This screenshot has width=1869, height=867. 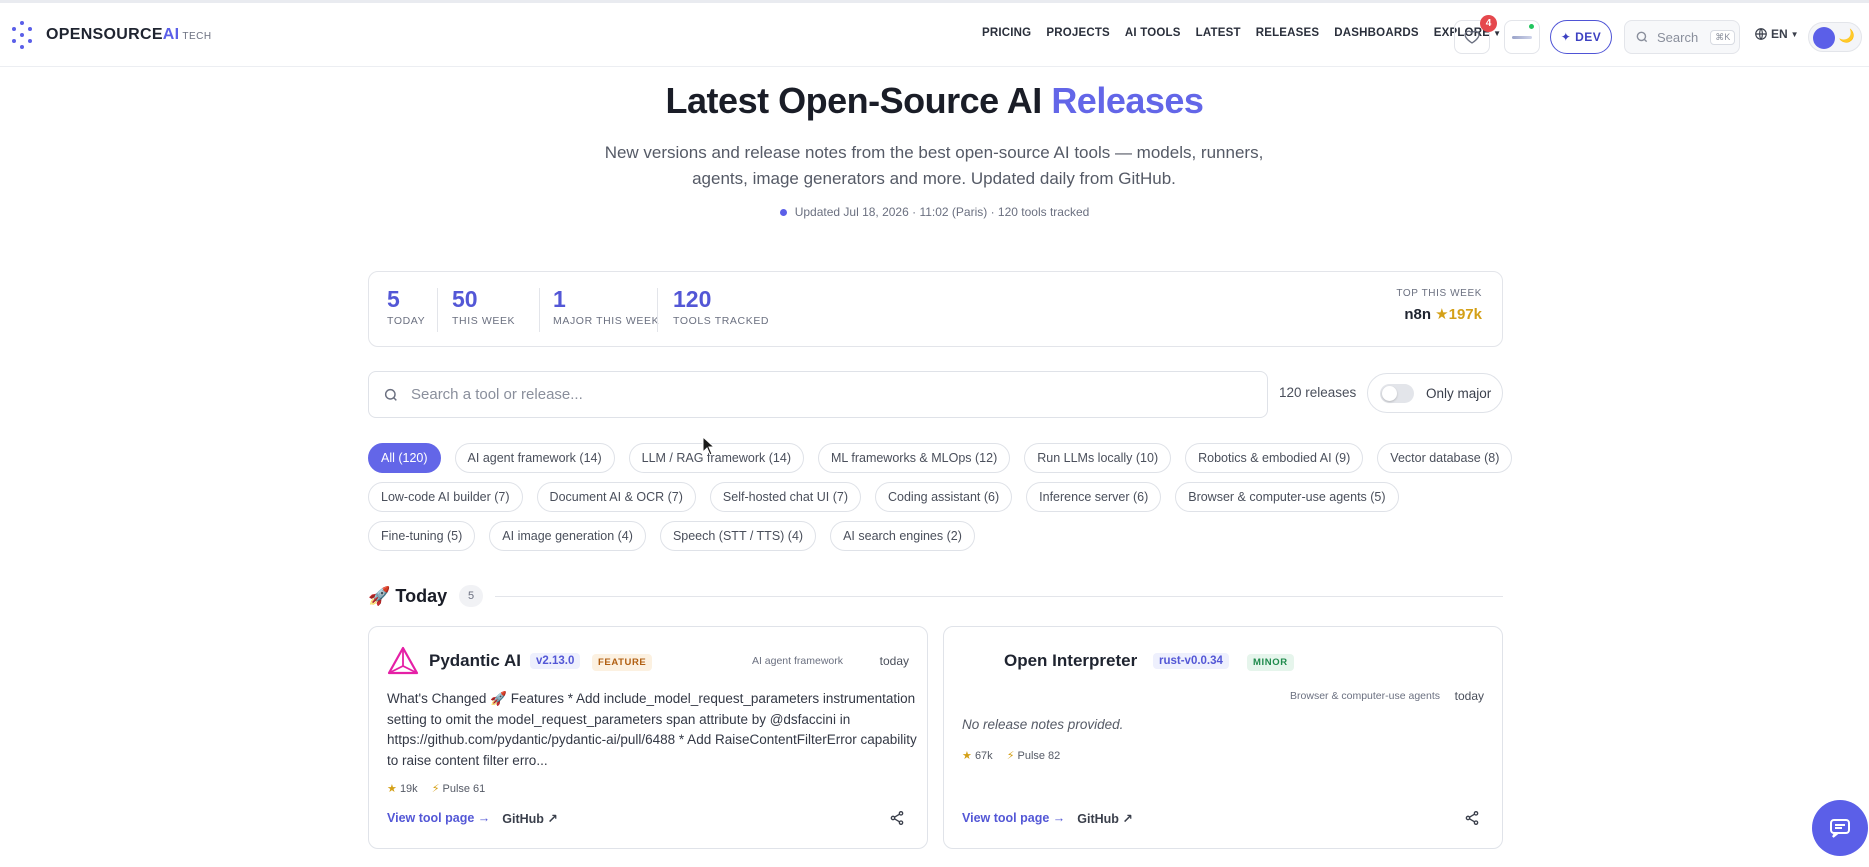 I want to click on card-links: View tool page → GitHub ↗, so click(x=472, y=818).